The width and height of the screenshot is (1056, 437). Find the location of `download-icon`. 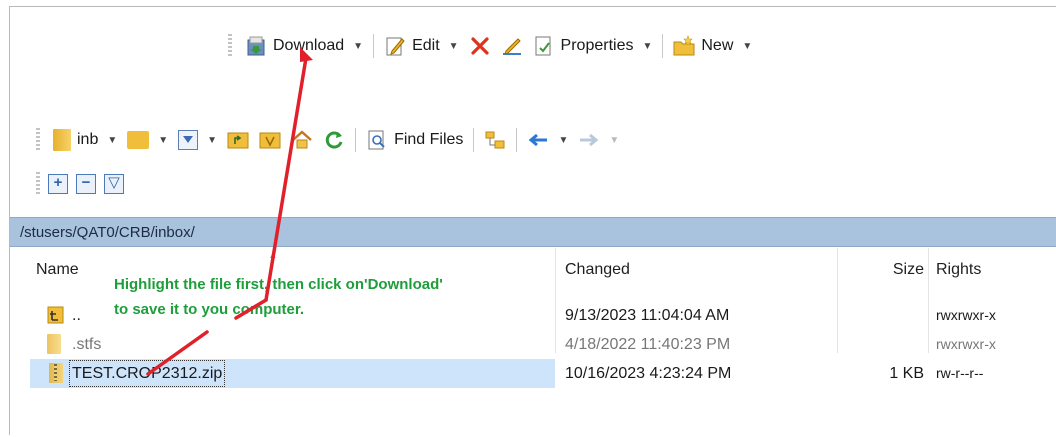

download-icon is located at coordinates (256, 46).